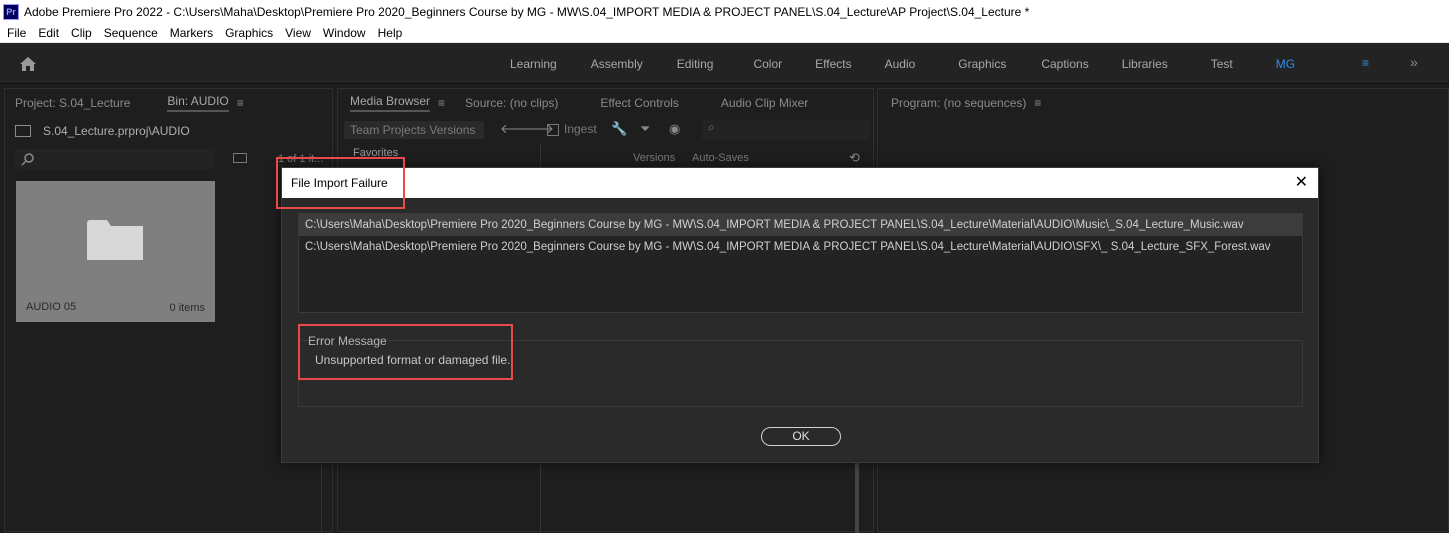 This screenshot has height=533, width=1449. What do you see at coordinates (27, 159) in the screenshot?
I see `search-icon` at bounding box center [27, 159].